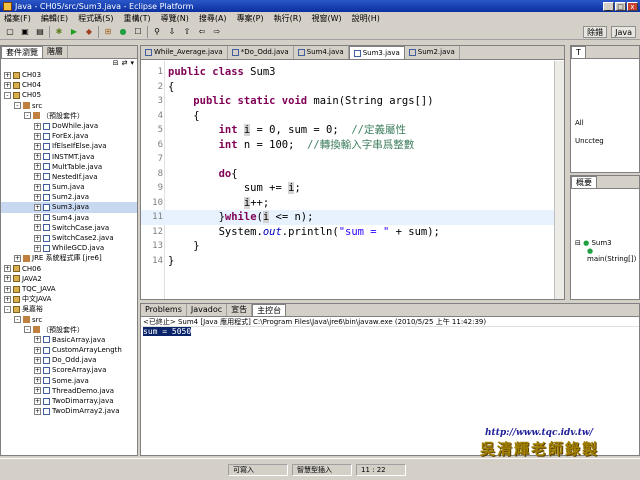 This screenshot has height=480, width=640. What do you see at coordinates (108, 32) in the screenshot?
I see `new-package-icon: ⊞` at bounding box center [108, 32].